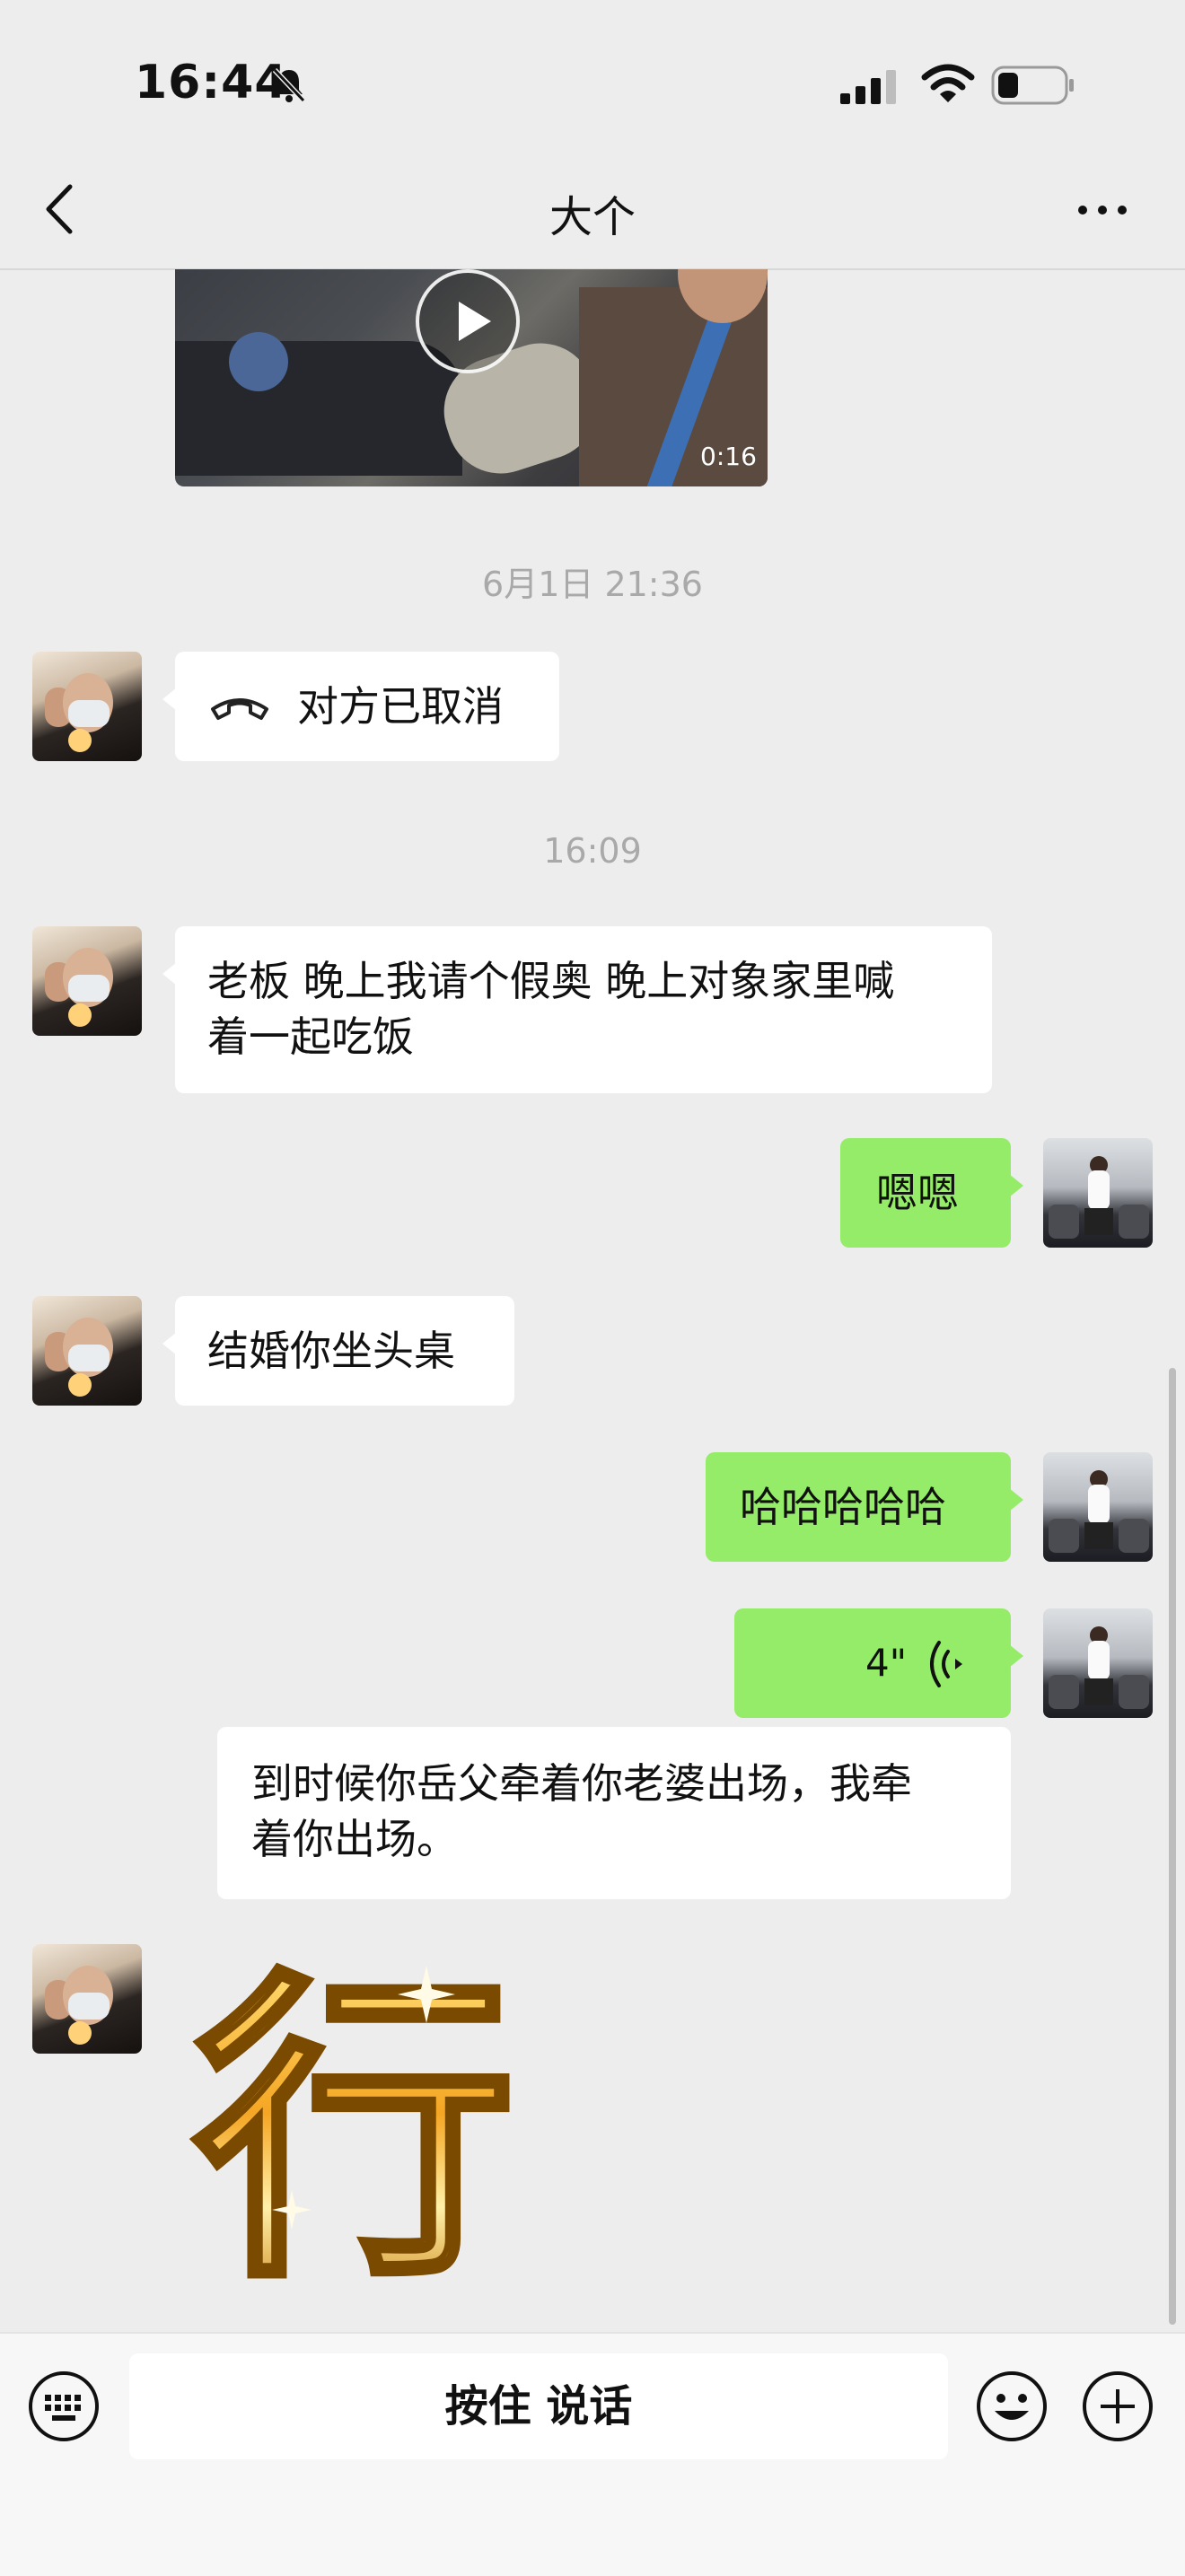  I want to click on video-duration: 0:16, so click(728, 456).